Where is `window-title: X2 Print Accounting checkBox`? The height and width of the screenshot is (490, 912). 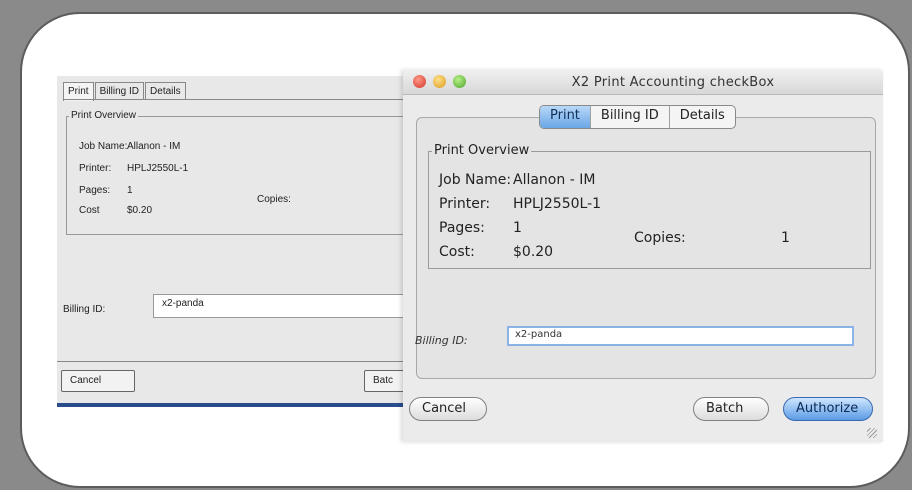 window-title: X2 Print Accounting checkBox is located at coordinates (673, 82).